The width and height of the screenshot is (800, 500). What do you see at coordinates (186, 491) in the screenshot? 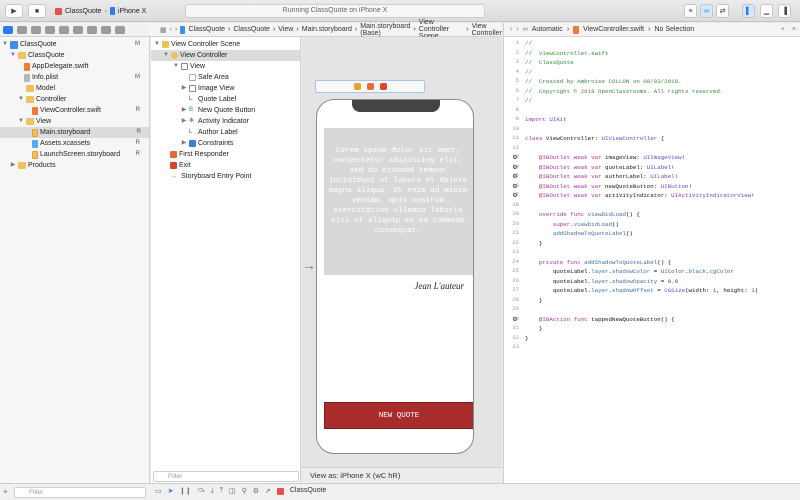
I see `pause-icon: ❙❙` at bounding box center [186, 491].